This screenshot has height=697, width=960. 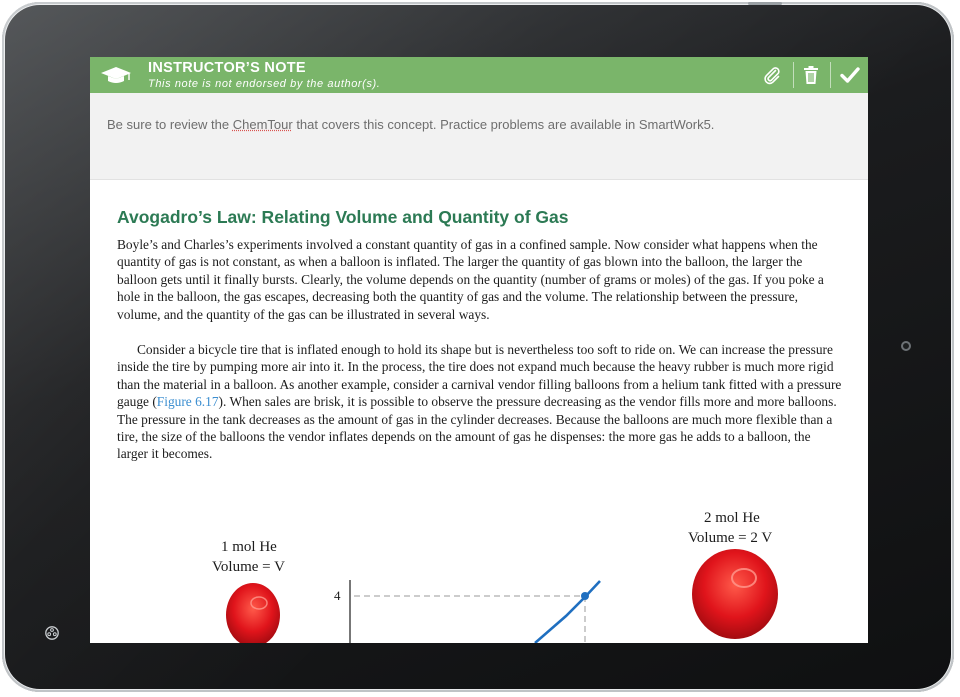 I want to click on volume-vs-moles-graph, so click(x=475, y=611).